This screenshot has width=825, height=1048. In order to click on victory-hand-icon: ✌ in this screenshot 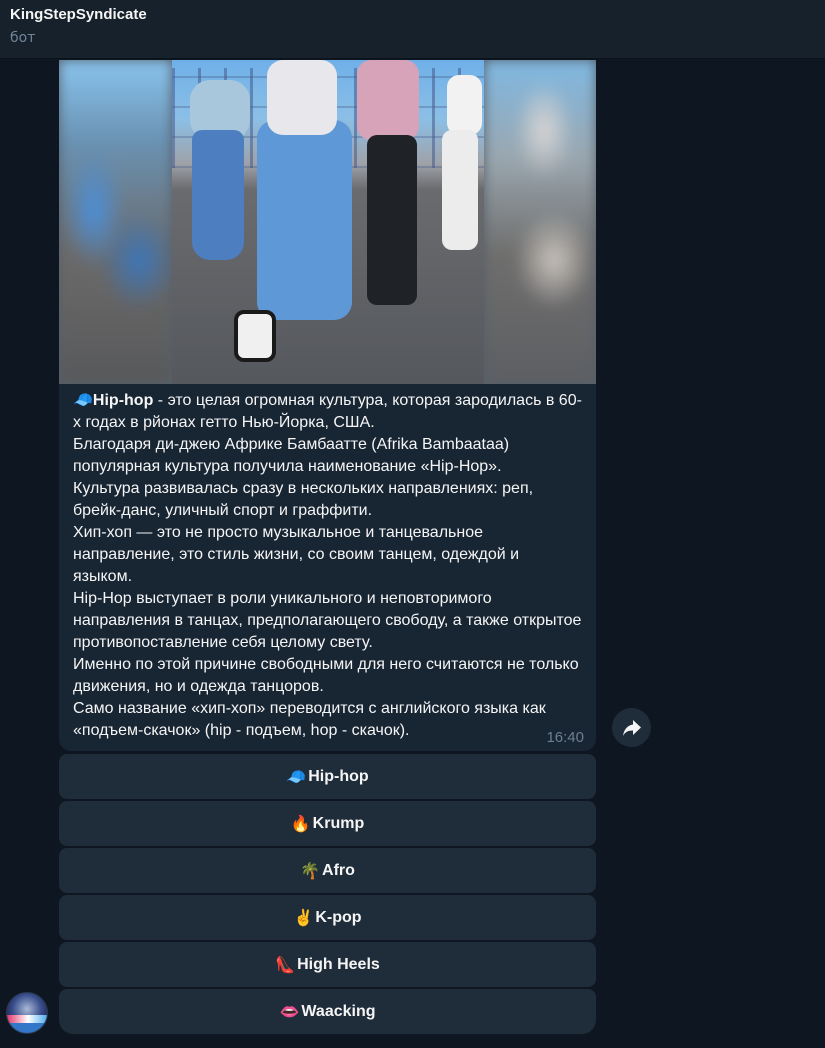, I will do `click(303, 918)`.